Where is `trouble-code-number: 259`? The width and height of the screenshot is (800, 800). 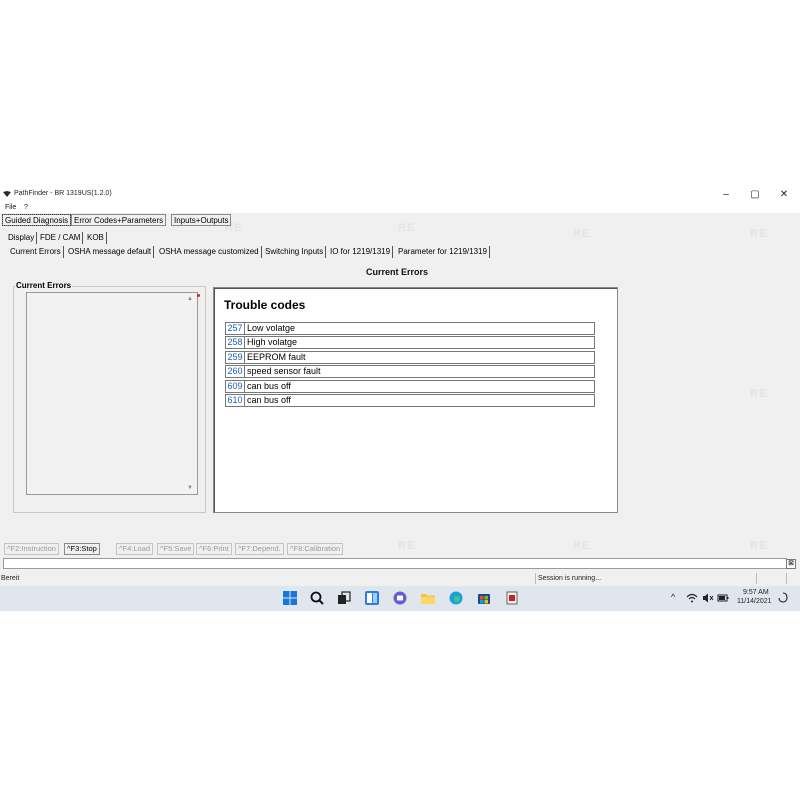 trouble-code-number: 259 is located at coordinates (235, 357).